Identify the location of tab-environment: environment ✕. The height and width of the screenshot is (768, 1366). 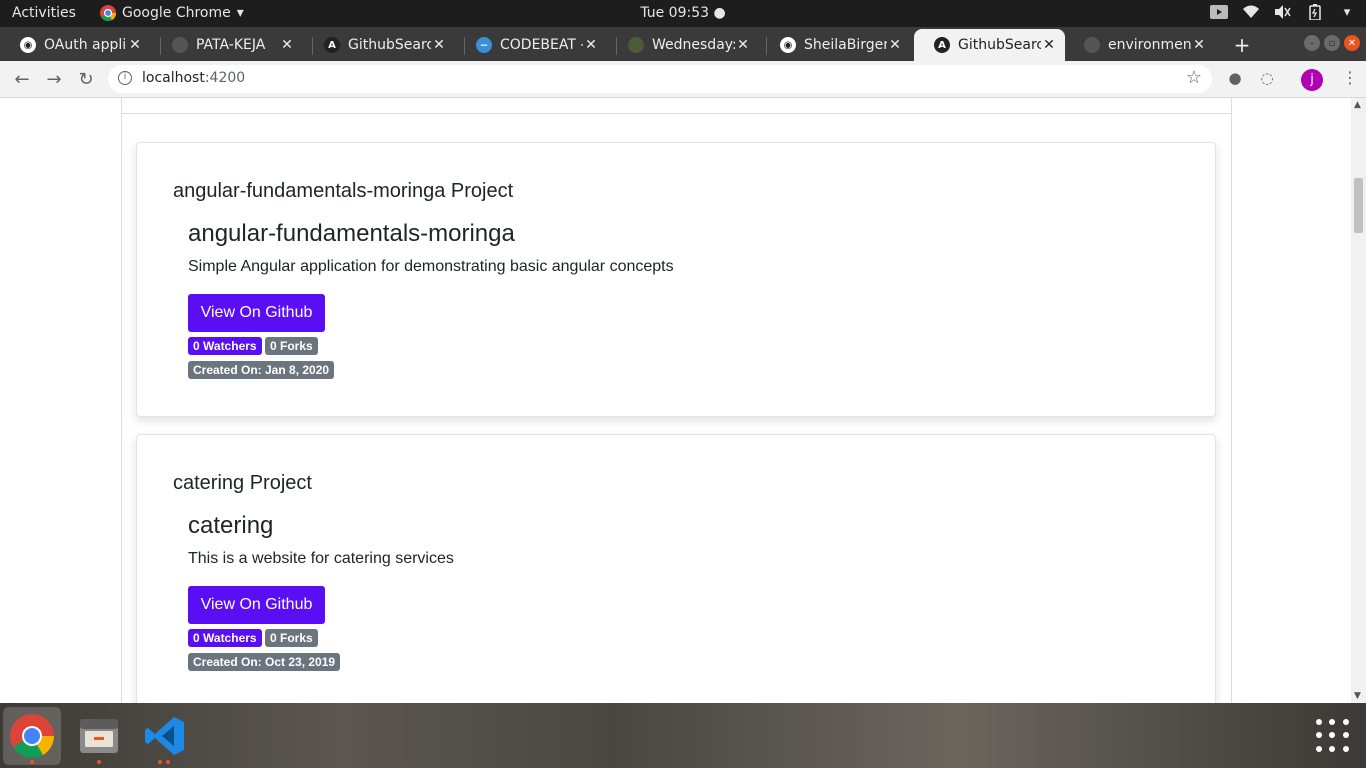
(1139, 45).